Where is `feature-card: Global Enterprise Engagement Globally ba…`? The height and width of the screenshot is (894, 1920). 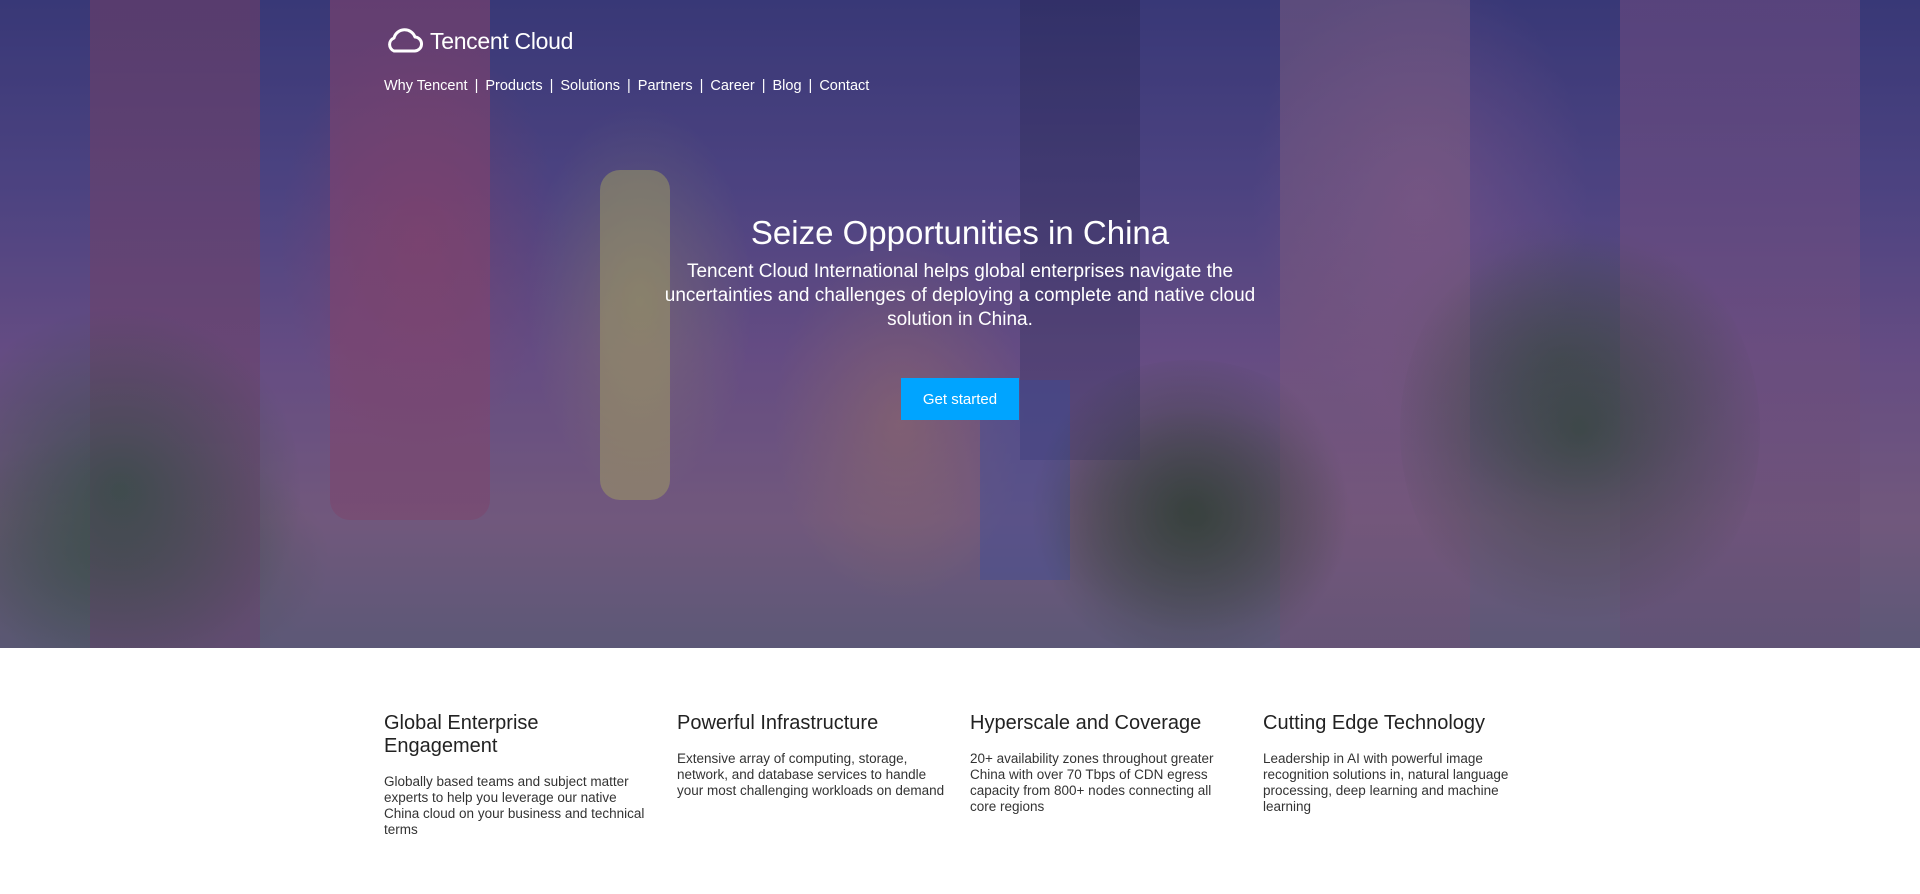
feature-card: Global Enterprise Engagement Globally ba… is located at coordinates (530, 775).